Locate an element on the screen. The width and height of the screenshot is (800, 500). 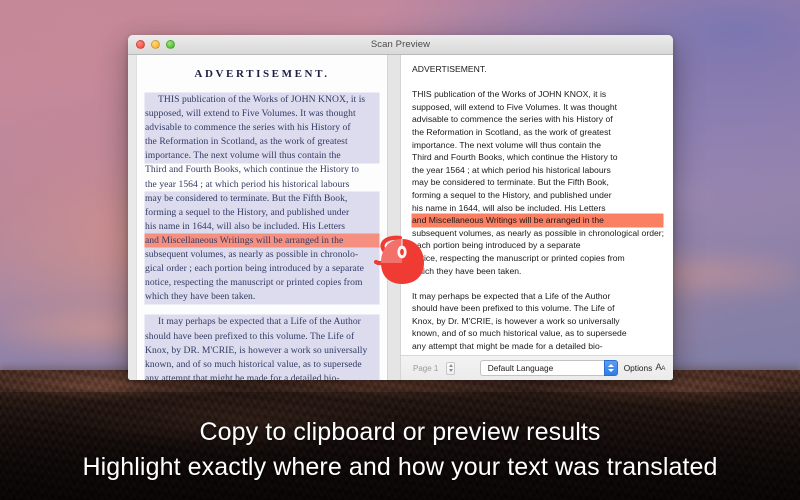
page-stepper-group: Page 1 is located at coordinates (432, 368).